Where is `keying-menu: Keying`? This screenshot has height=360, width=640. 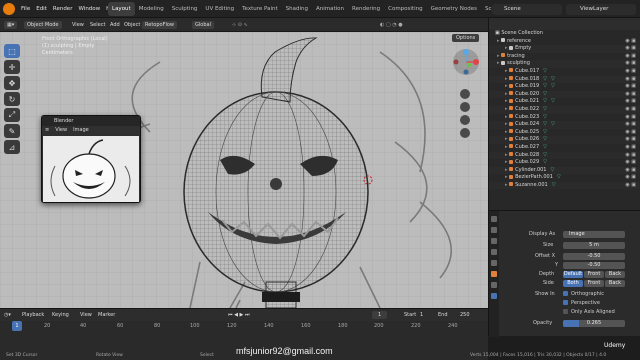 keying-menu: Keying is located at coordinates (60, 315).